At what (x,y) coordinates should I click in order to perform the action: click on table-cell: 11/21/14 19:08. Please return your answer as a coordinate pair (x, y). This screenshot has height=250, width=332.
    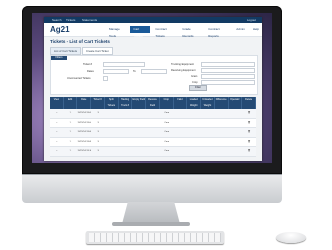
    Looking at the image, I should click on (84, 141).